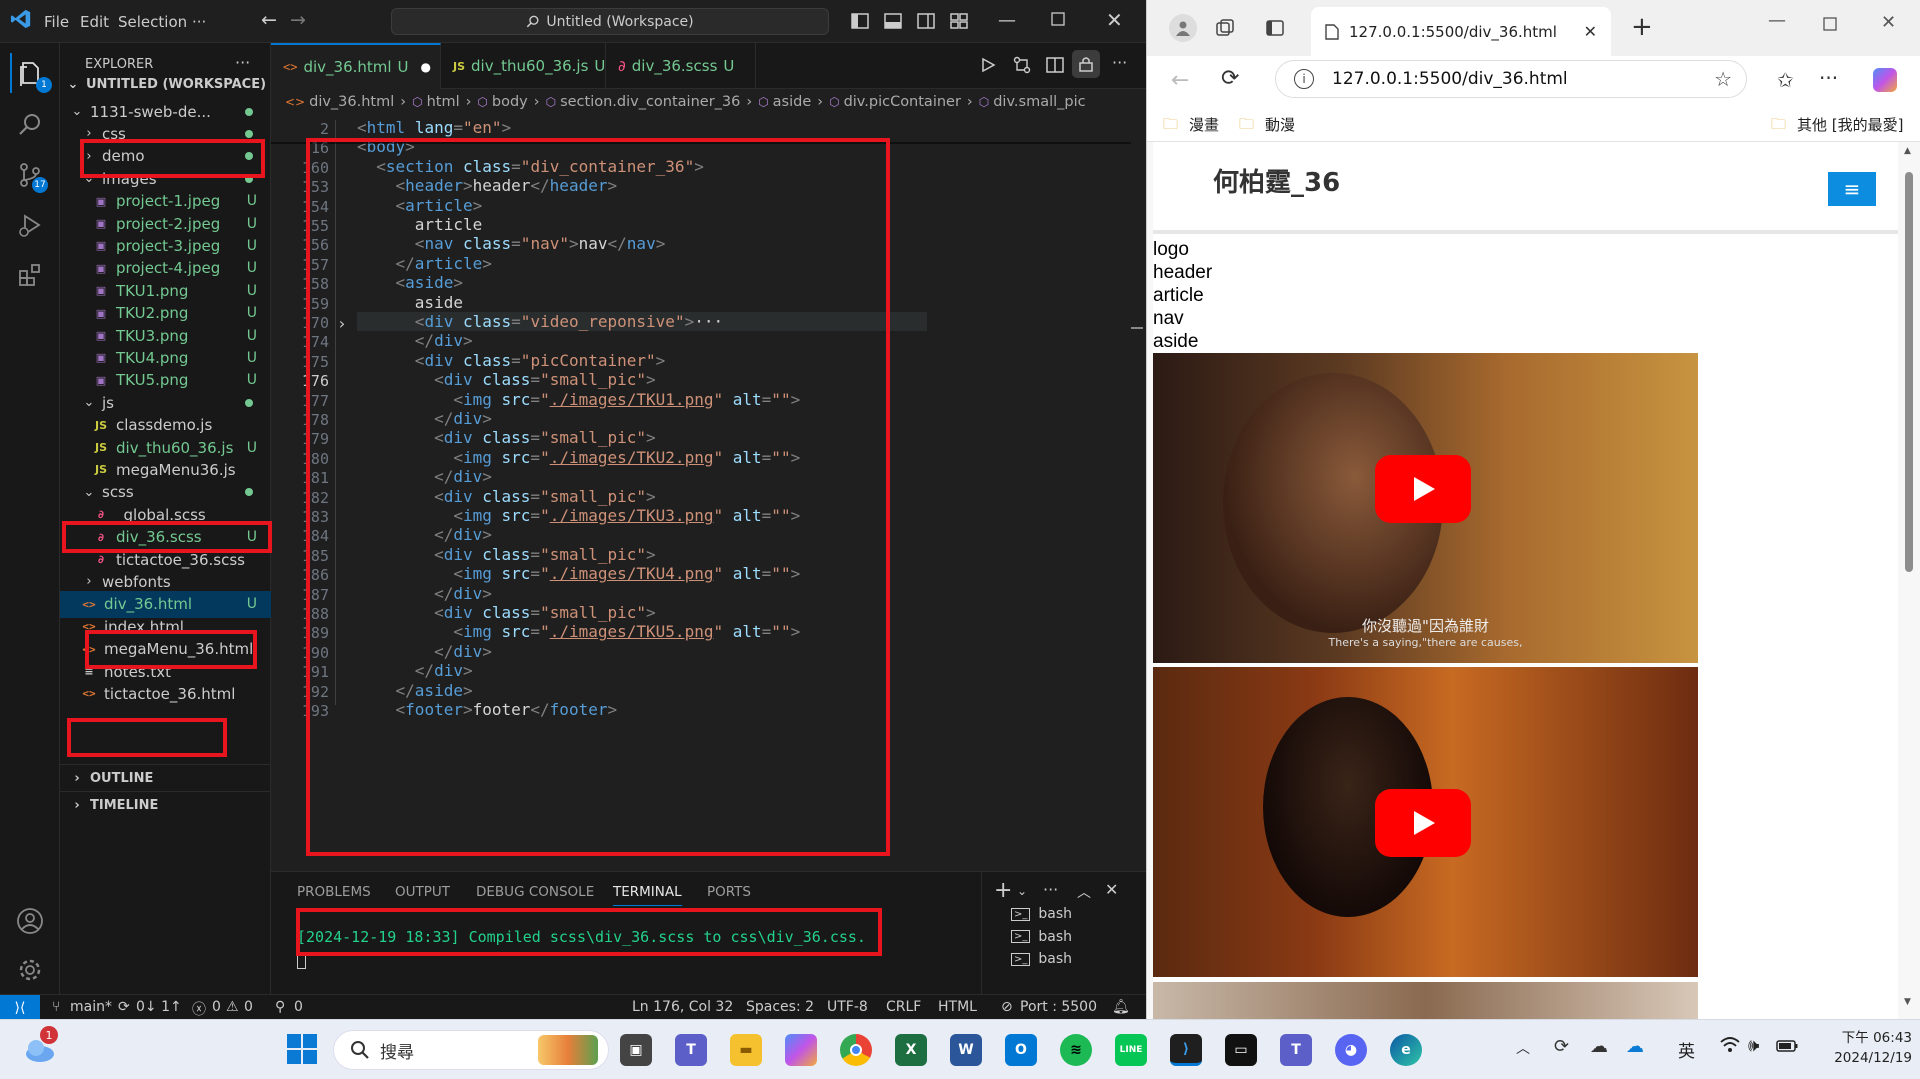 Image resolution: width=1920 pixels, height=1079 pixels. What do you see at coordinates (298, 1007) in the screenshot?
I see `ports-count: 0` at bounding box center [298, 1007].